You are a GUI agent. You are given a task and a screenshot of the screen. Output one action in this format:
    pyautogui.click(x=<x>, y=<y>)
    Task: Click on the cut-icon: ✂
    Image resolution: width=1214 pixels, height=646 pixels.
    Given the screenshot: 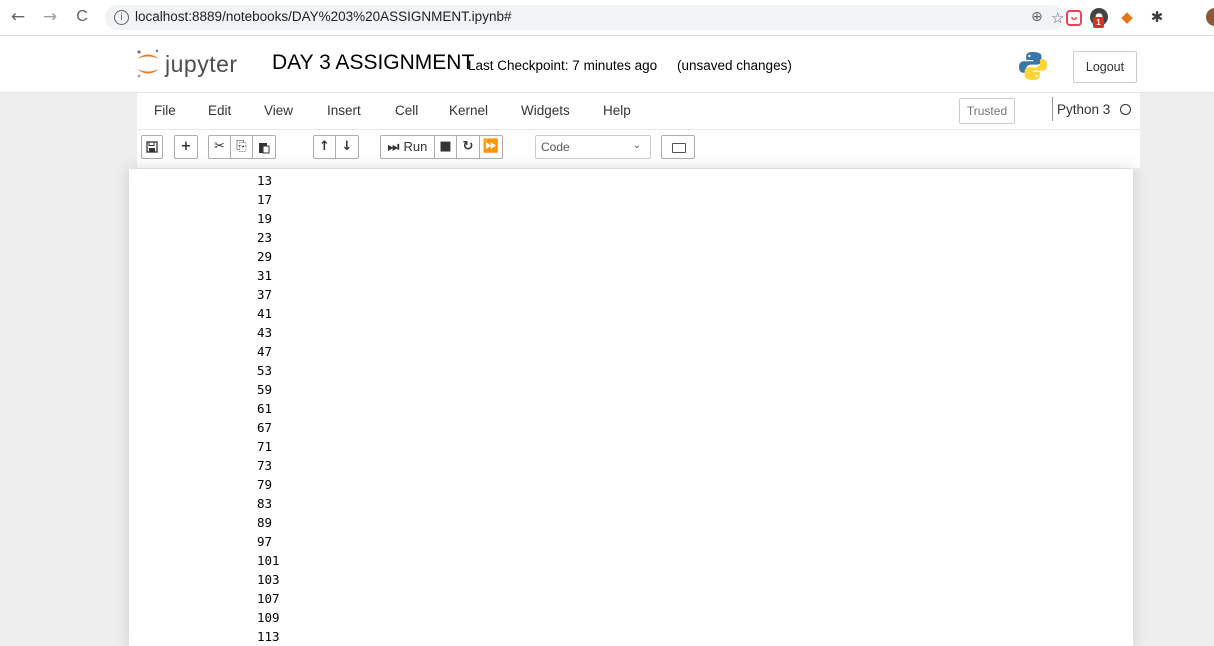 What is the action you would take?
    pyautogui.click(x=219, y=146)
    